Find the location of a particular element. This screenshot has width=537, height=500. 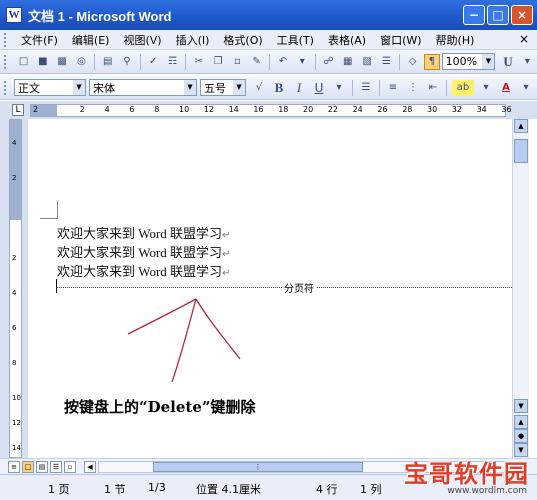

print-preview-icon: ⚲ is located at coordinates (126, 62).